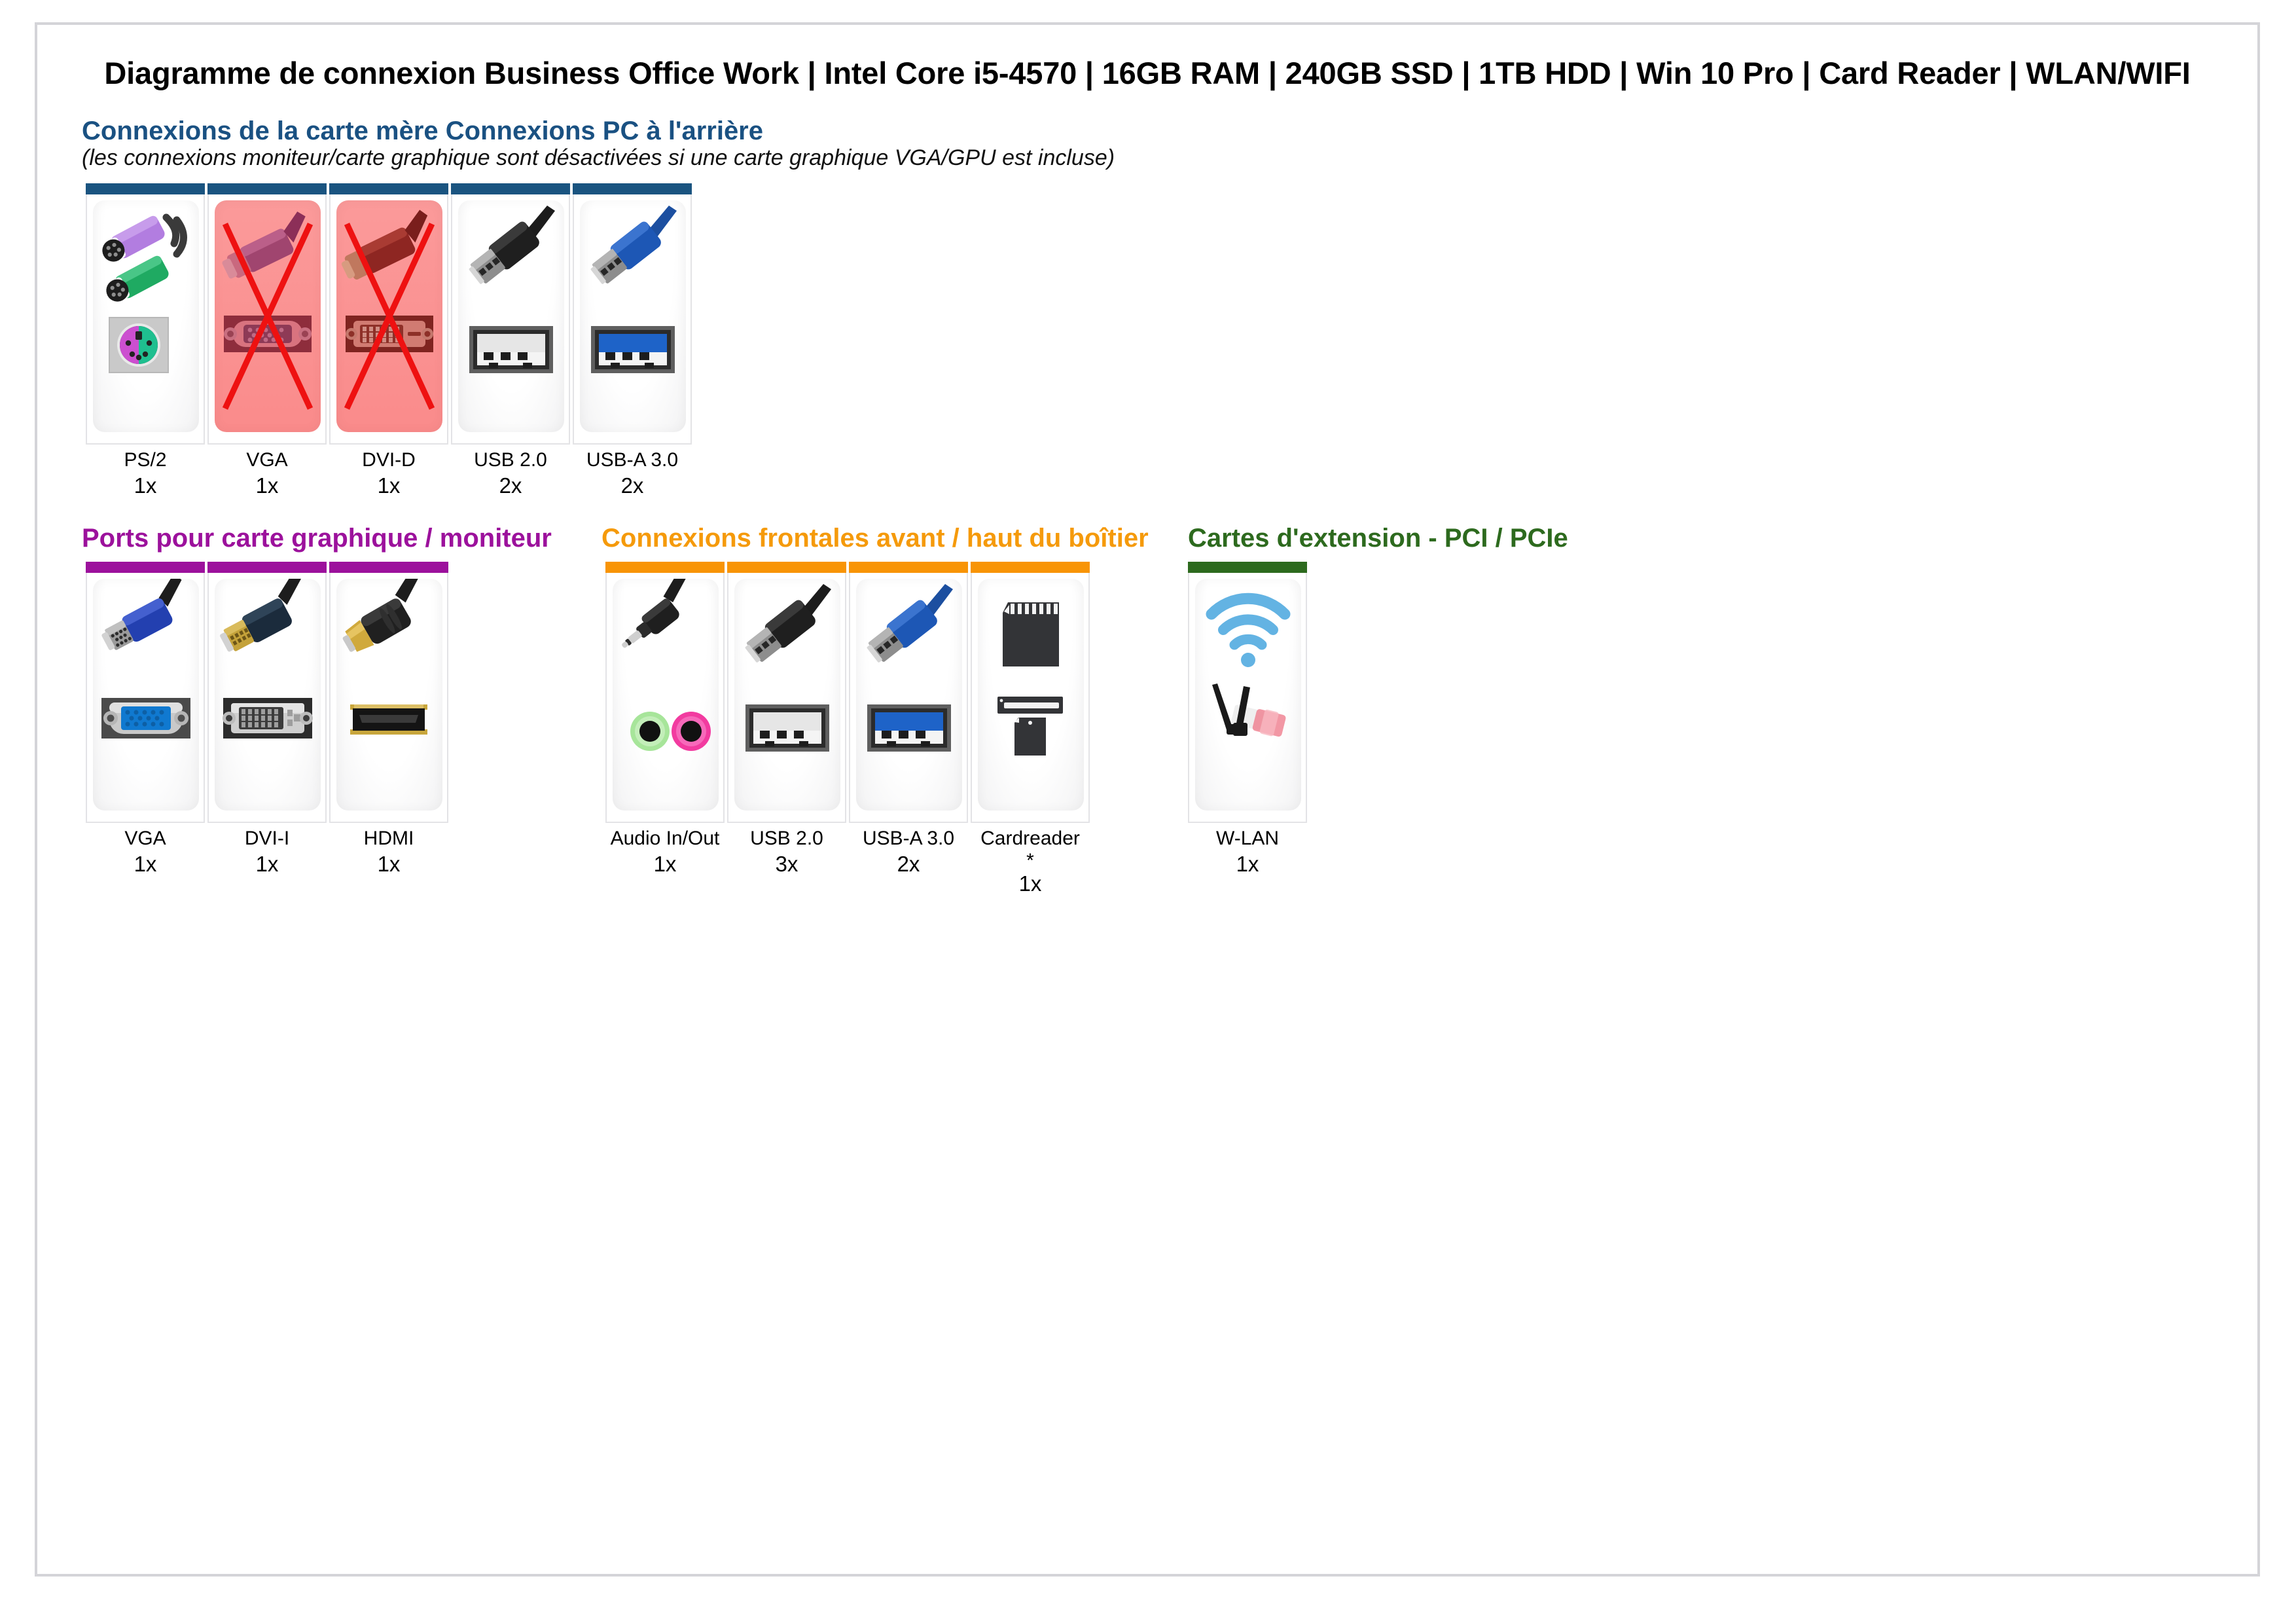  What do you see at coordinates (1030, 838) in the screenshot?
I see `card-label: Cardreader` at bounding box center [1030, 838].